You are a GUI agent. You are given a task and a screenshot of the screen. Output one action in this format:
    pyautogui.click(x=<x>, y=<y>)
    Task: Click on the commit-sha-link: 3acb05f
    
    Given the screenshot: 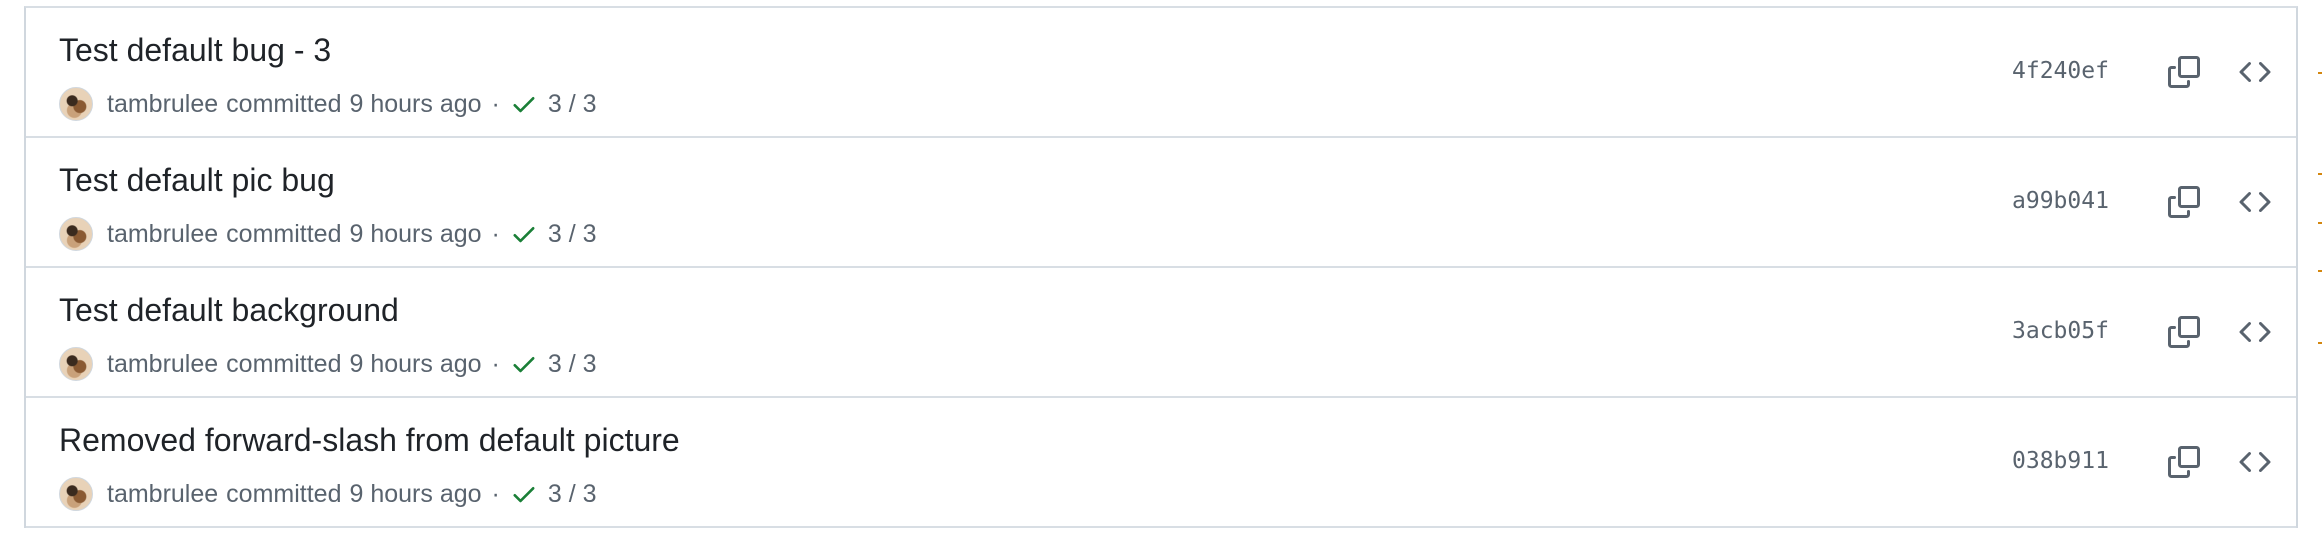 What is the action you would take?
    pyautogui.click(x=2060, y=331)
    